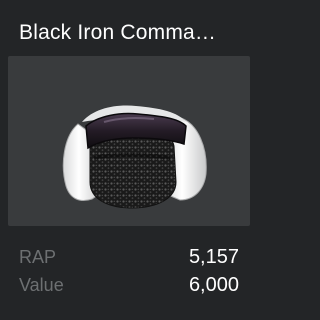  Describe the element at coordinates (134, 157) in the screenshot. I see `black-iron-commando-helmet-image` at that location.